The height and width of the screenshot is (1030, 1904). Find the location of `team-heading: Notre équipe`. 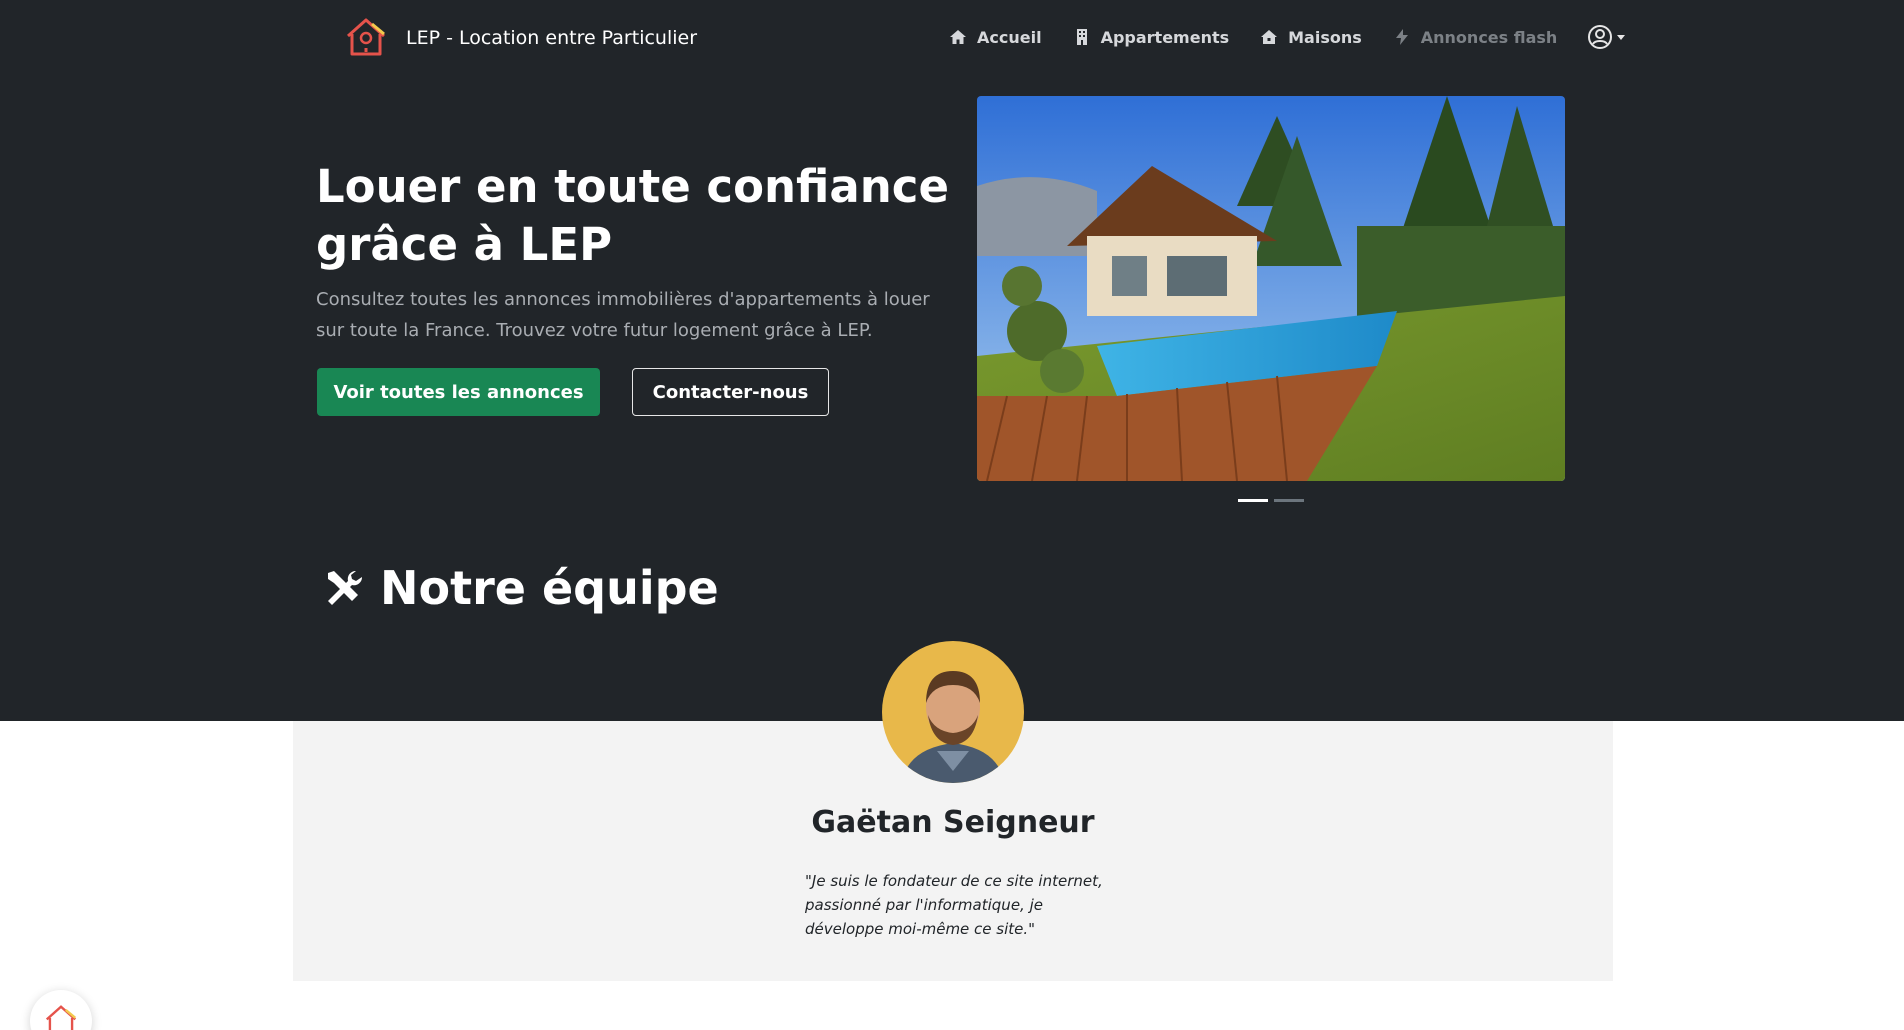

team-heading: Notre équipe is located at coordinates (519, 588).